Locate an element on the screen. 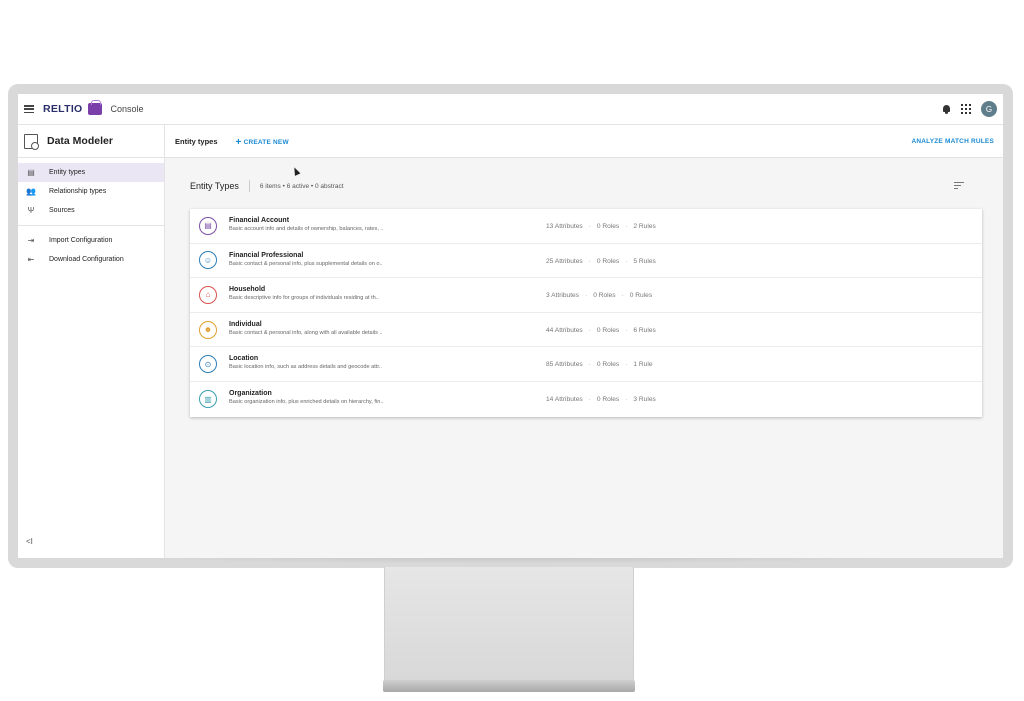 The width and height of the screenshot is (1024, 701). attributes-count: 85 Attributes is located at coordinates (564, 365).